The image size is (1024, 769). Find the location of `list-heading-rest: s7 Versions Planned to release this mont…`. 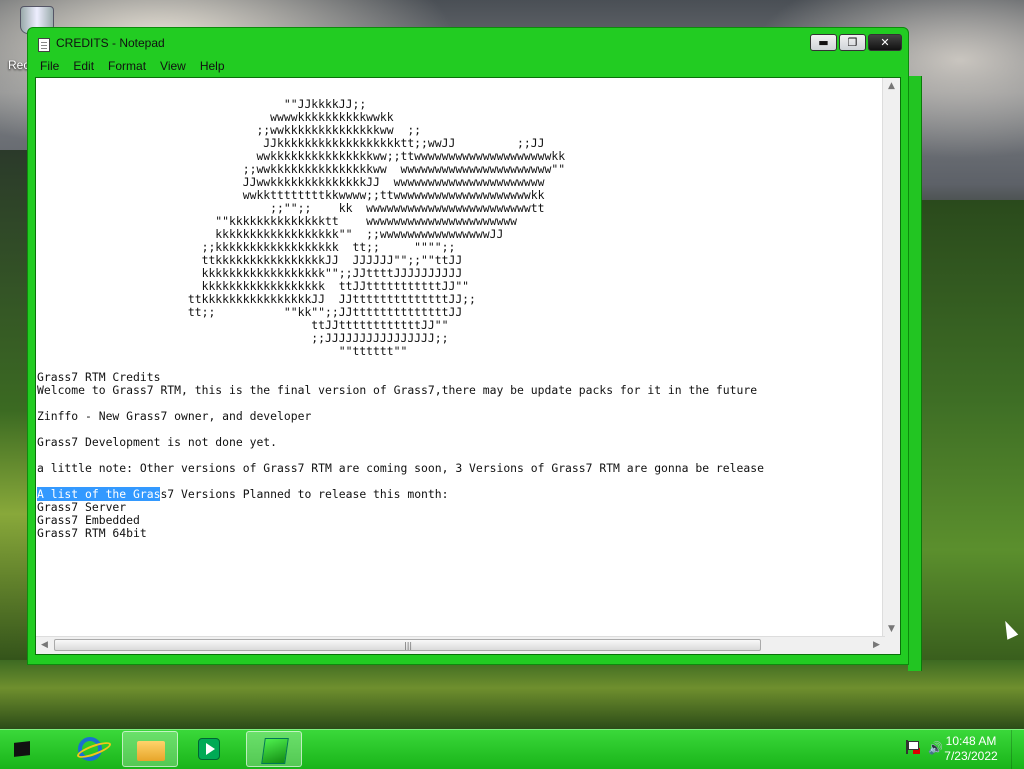

list-heading-rest: s7 Versions Planned to release this mont… is located at coordinates (304, 494).